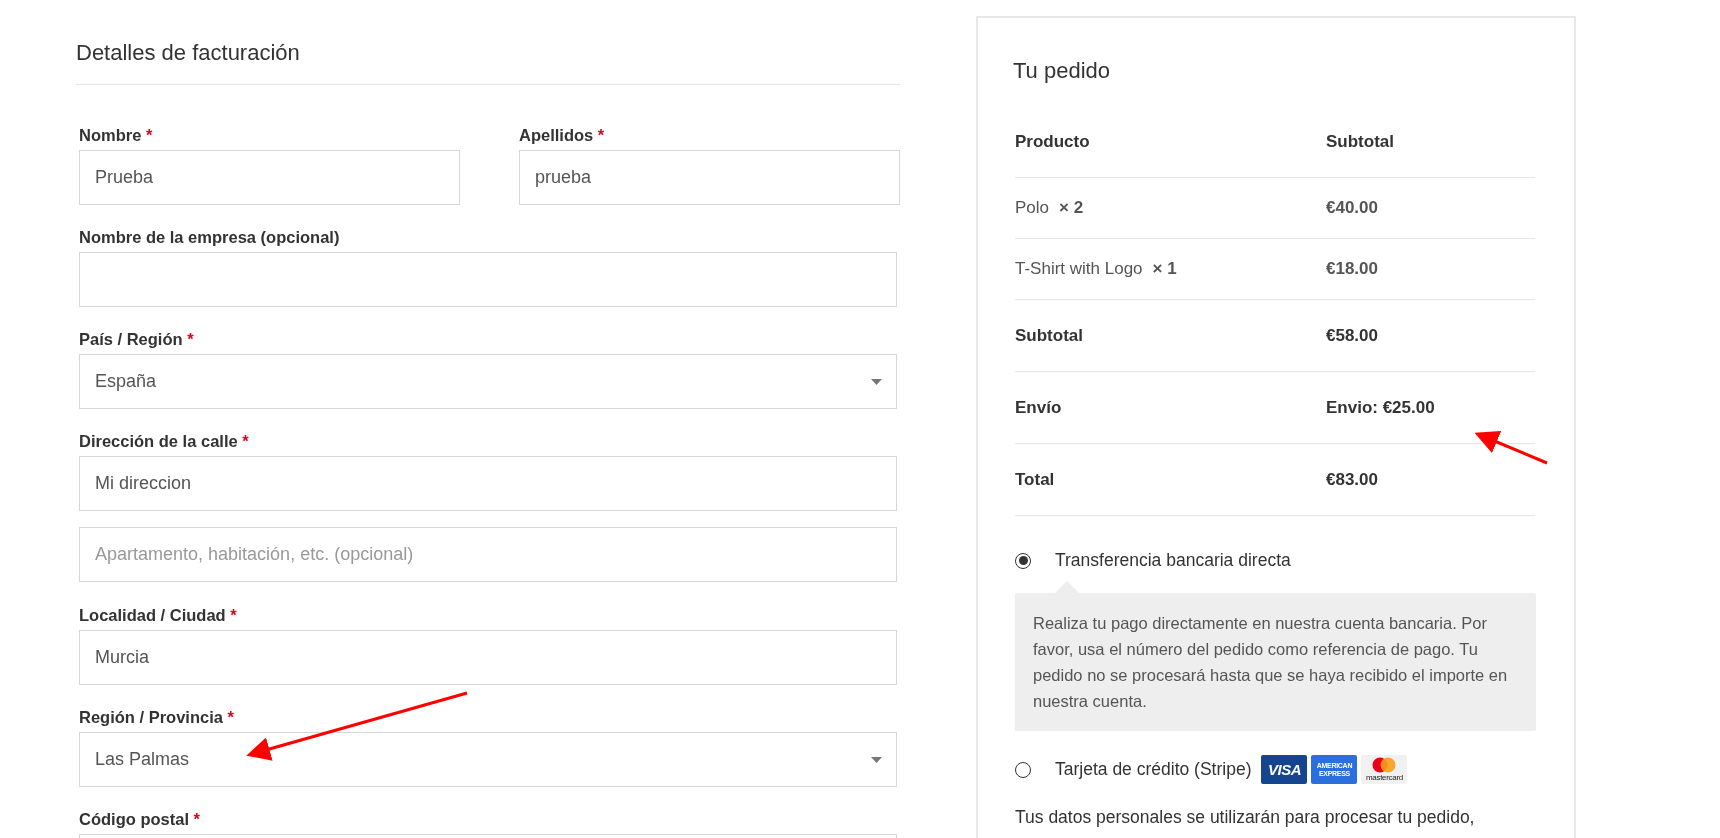 This screenshot has width=1720, height=838. I want to click on field-label: Nombre *, so click(116, 135).